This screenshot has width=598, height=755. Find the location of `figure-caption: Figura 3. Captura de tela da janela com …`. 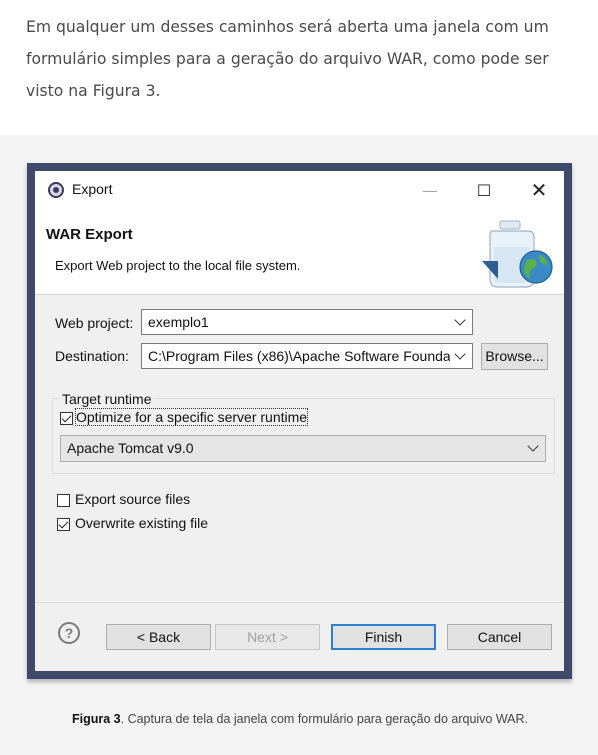

figure-caption: Figura 3. Captura de tela da janela com … is located at coordinates (312, 719).